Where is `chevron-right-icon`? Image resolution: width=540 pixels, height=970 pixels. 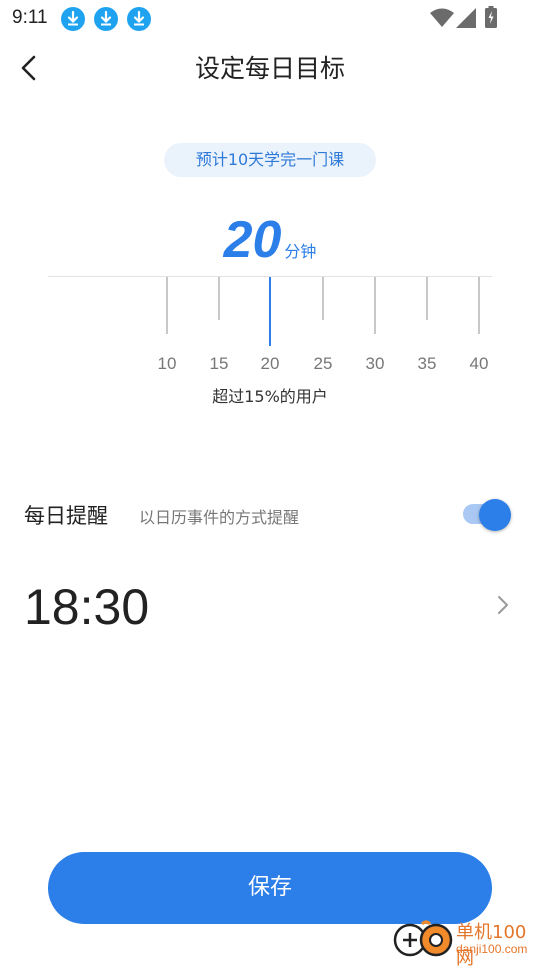 chevron-right-icon is located at coordinates (503, 605).